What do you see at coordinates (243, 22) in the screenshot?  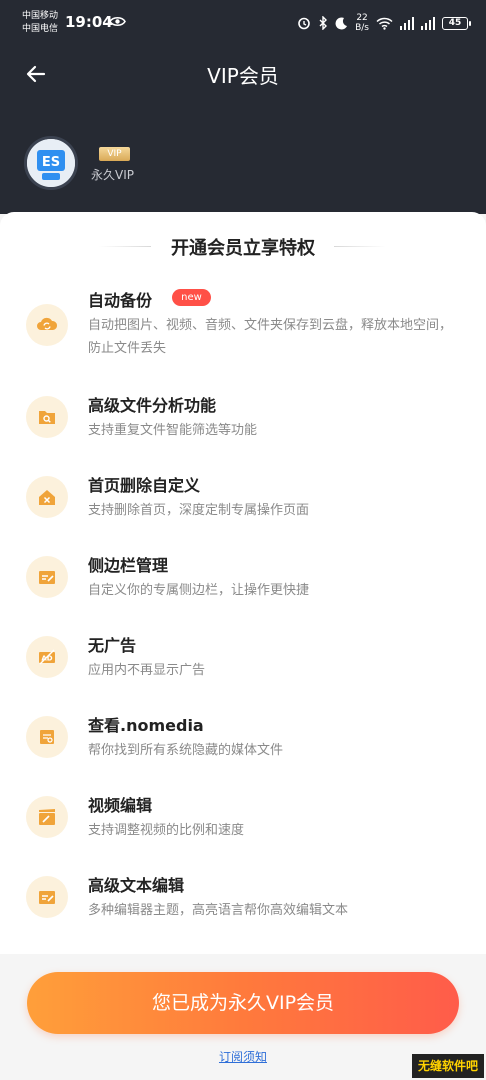 I see `status-bar: 中国移动 中国电信 19:04 22 B/s 45` at bounding box center [243, 22].